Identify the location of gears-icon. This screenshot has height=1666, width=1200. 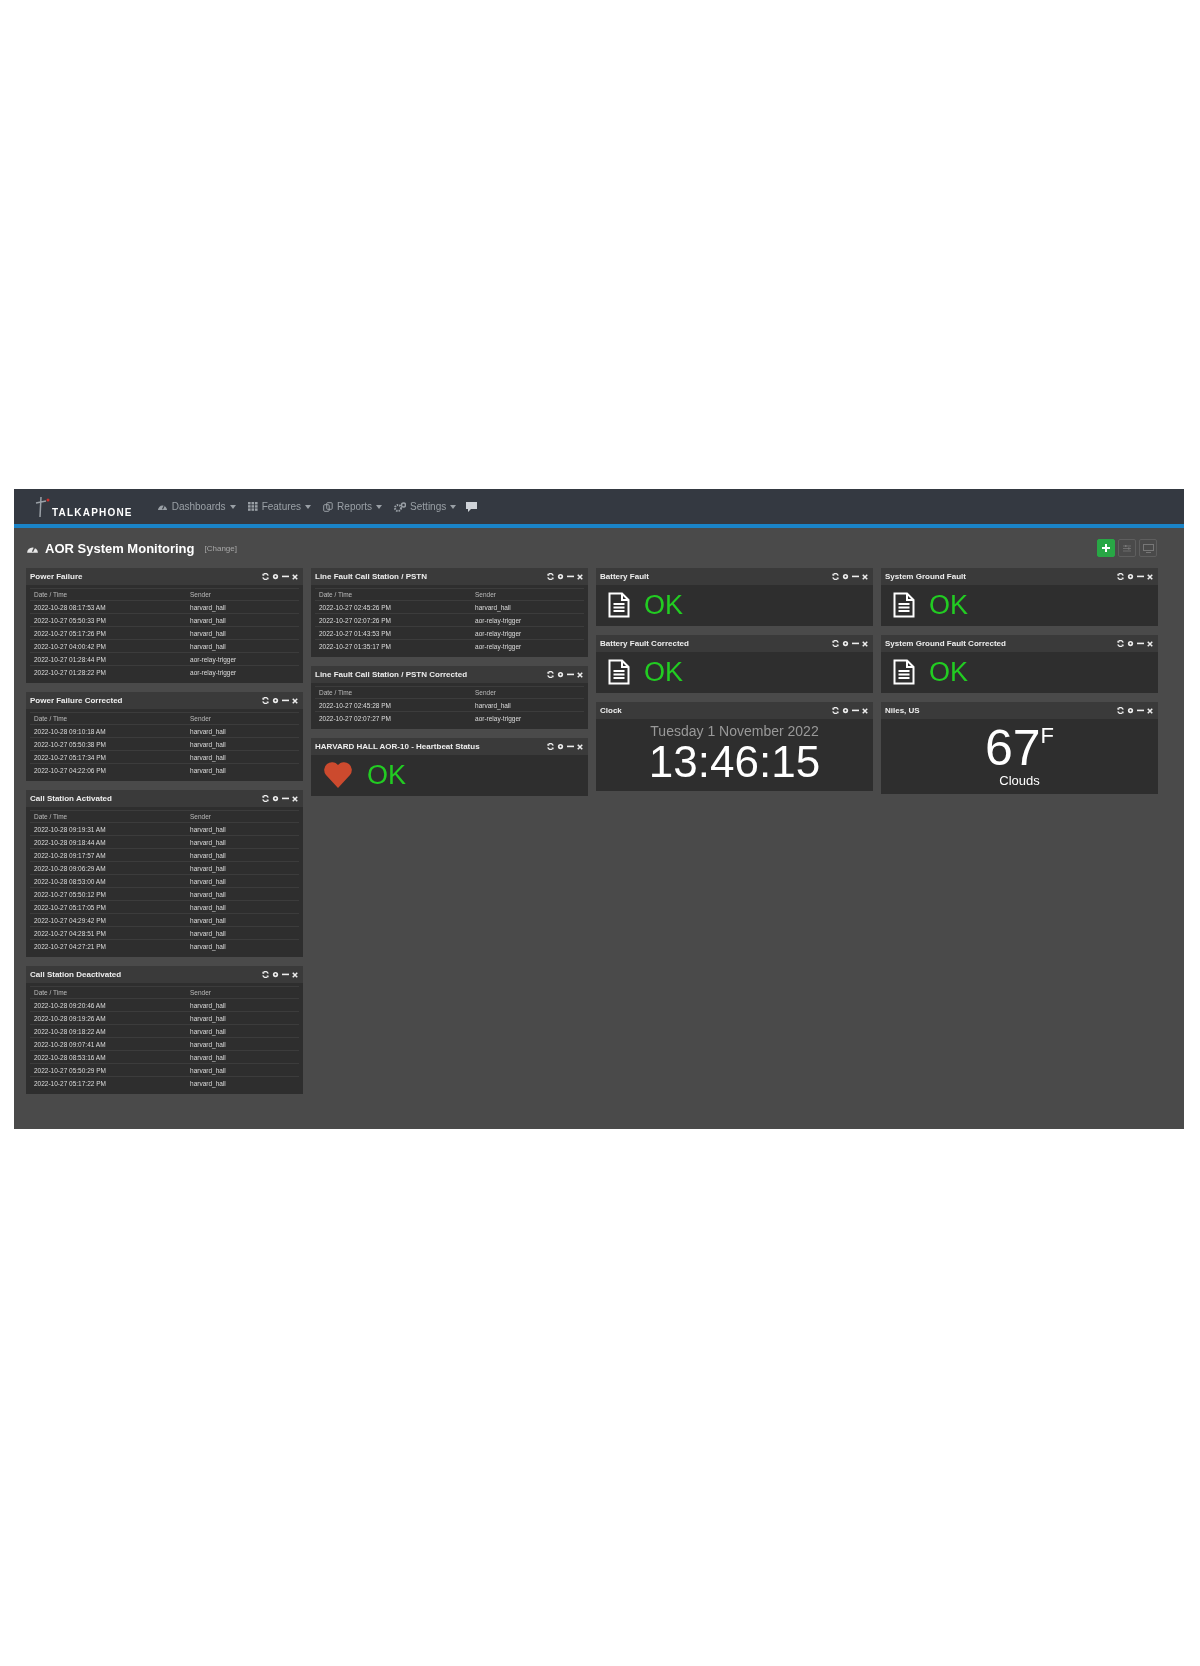
(400, 506).